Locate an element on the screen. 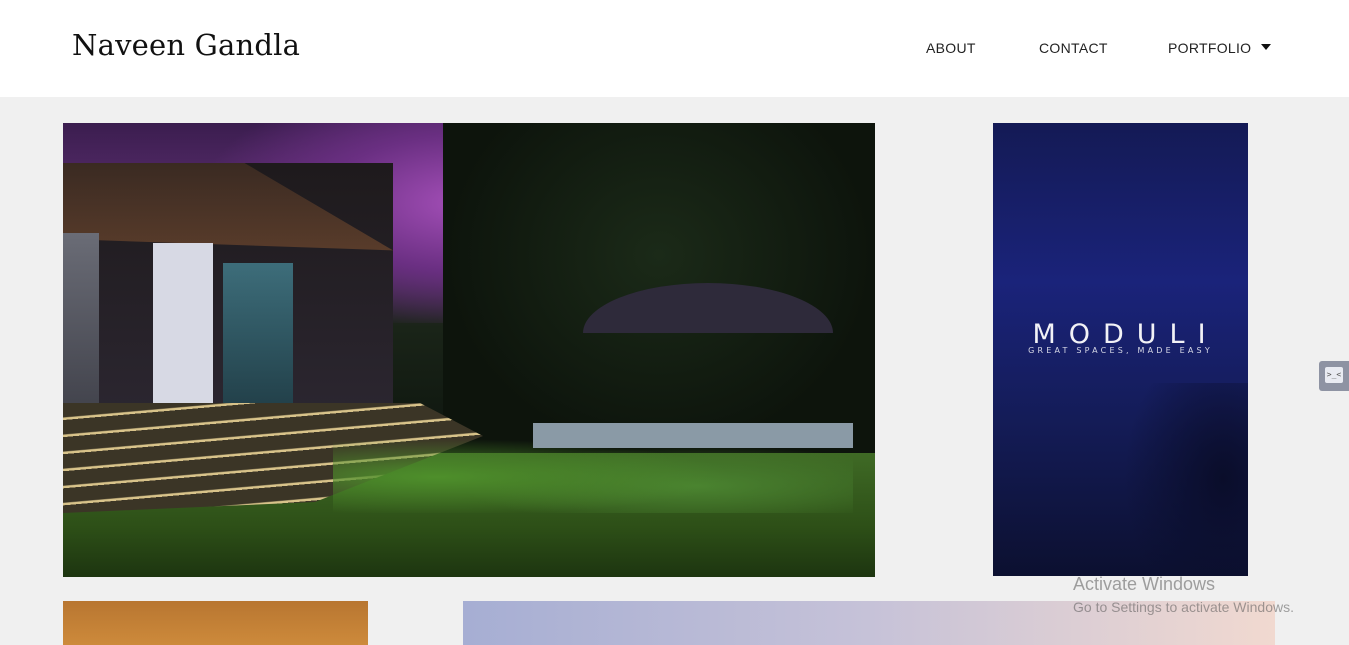  nav-portfolio: PORTFOLIO is located at coordinates (1209, 48).